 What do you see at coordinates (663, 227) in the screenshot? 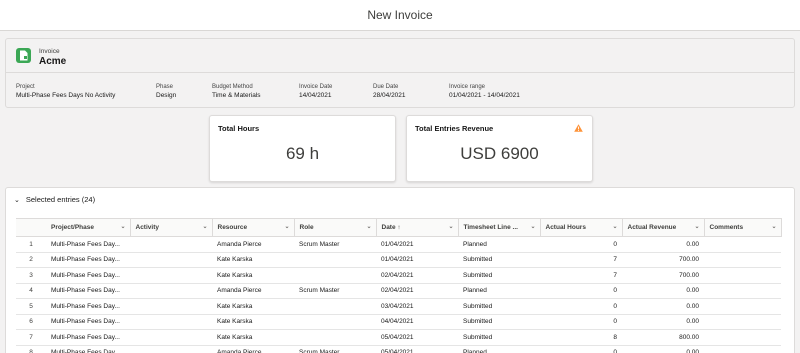
I see `column-header-actual-revenue: Actual Revenue ⌄` at bounding box center [663, 227].